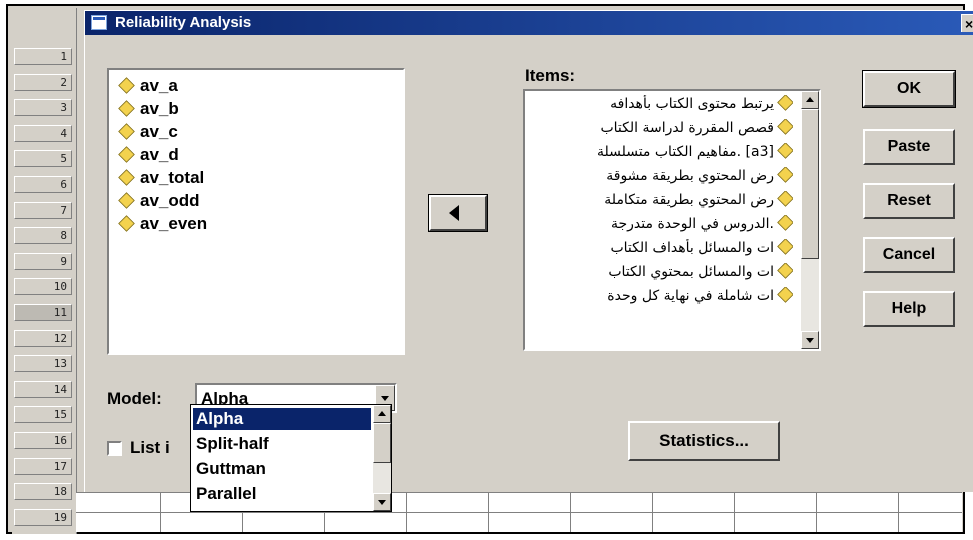 Image resolution: width=973 pixels, height=540 pixels. What do you see at coordinates (43, 492) in the screenshot?
I see `row-header: 18` at bounding box center [43, 492].